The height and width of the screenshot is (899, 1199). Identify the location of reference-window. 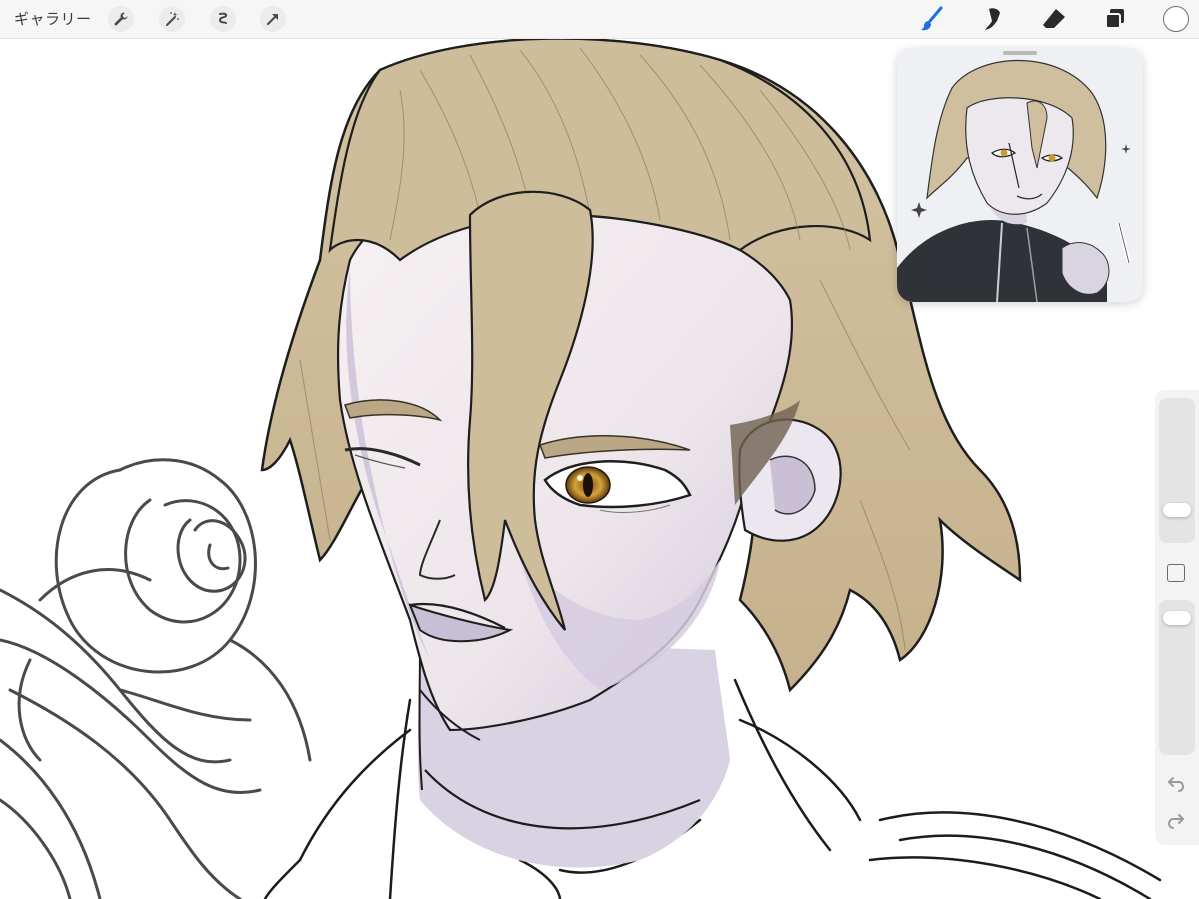
(1020, 175).